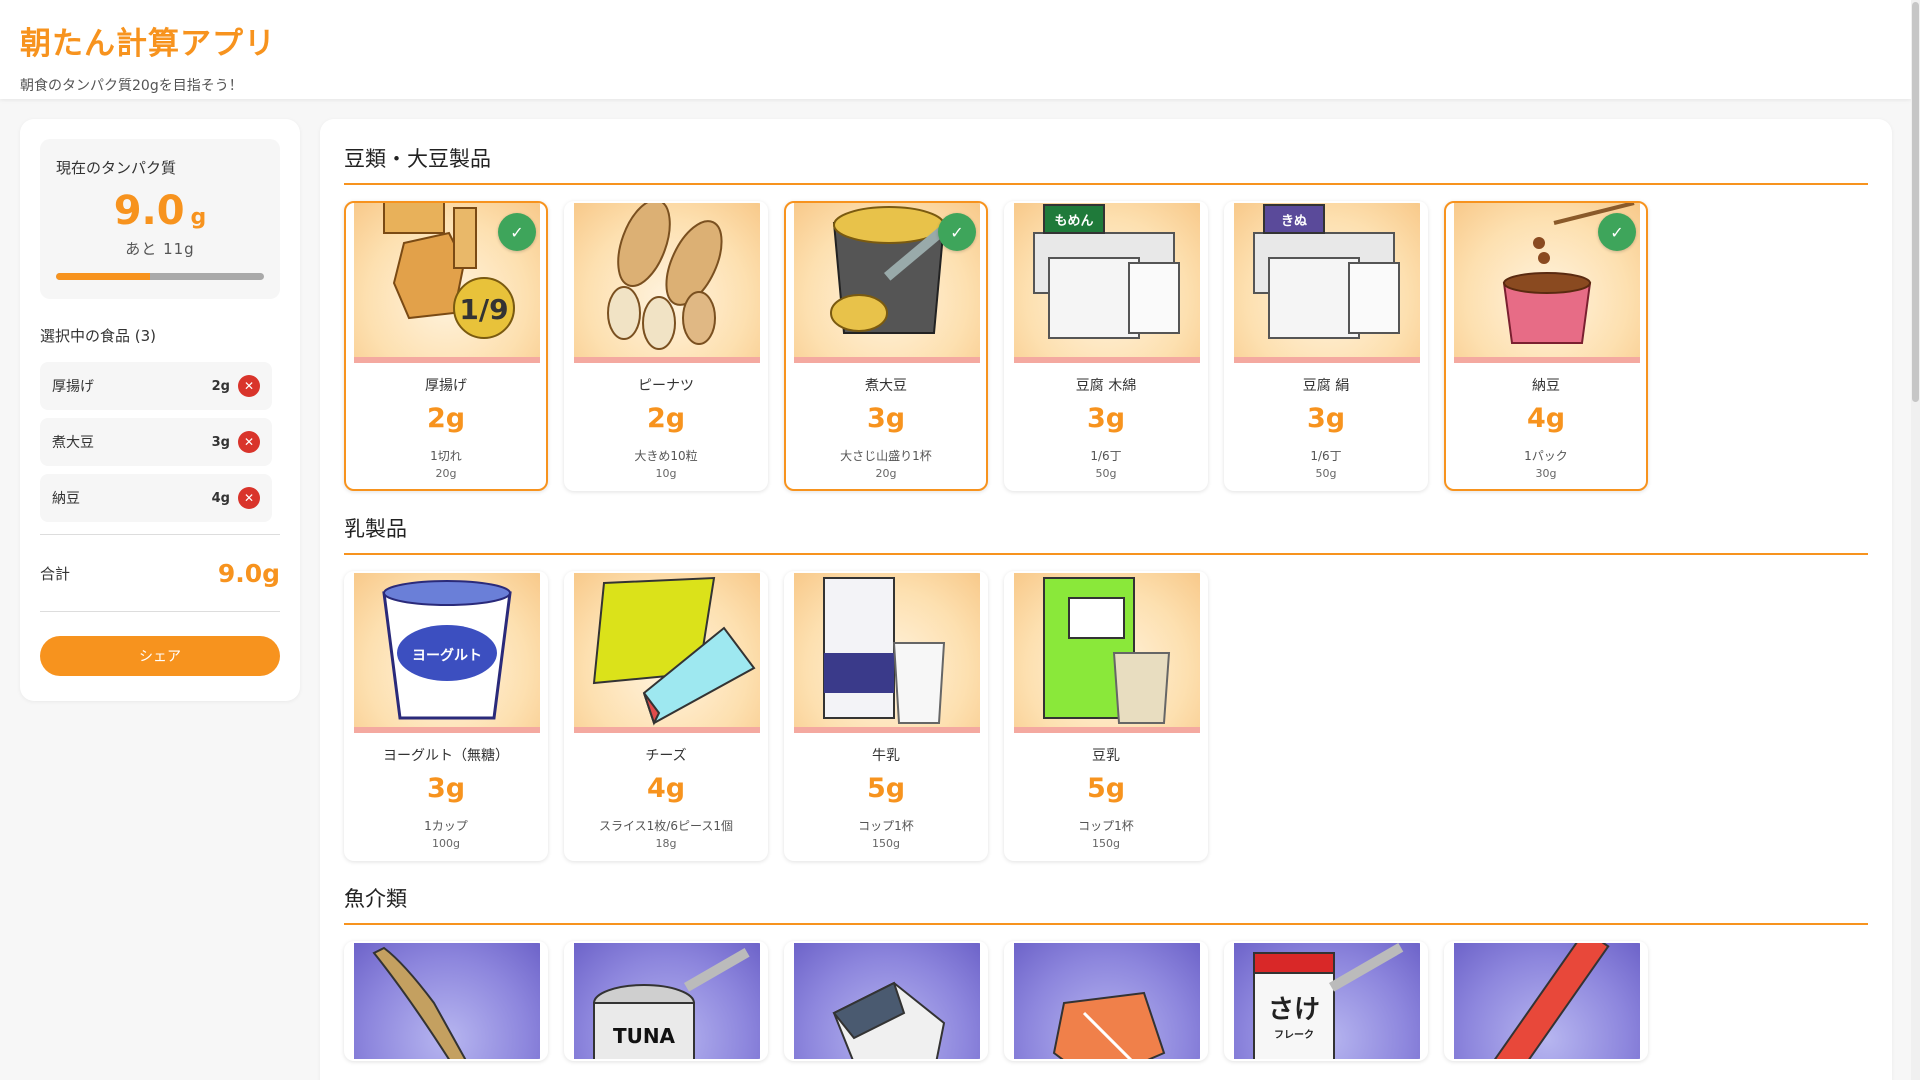  Describe the element at coordinates (1106, 346) in the screenshot. I see `food-card: もめん豆腐 木綿 3g 1/6丁 50g` at that location.